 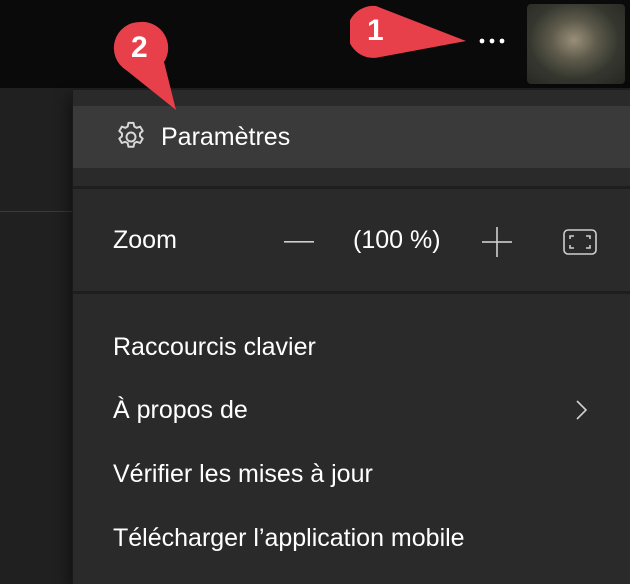 I want to click on settings-menu-item: Paramètres, so click(x=351, y=137).